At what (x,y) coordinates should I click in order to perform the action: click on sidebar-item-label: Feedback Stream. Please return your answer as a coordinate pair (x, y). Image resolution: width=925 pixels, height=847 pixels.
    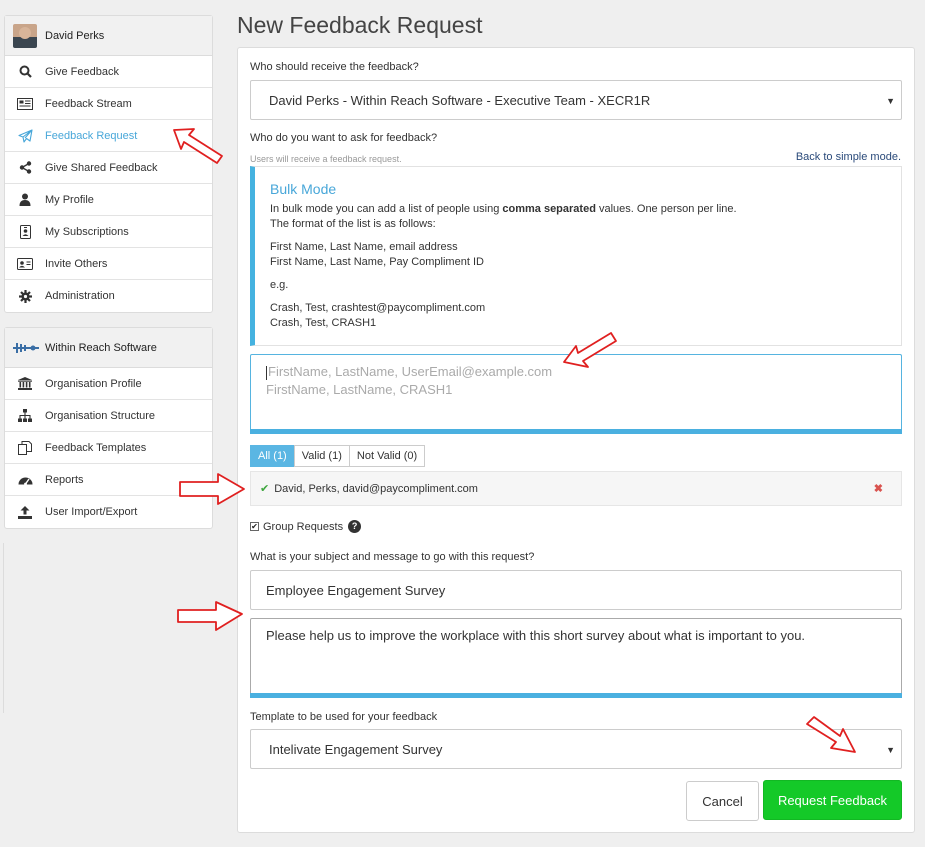
    Looking at the image, I should click on (88, 103).